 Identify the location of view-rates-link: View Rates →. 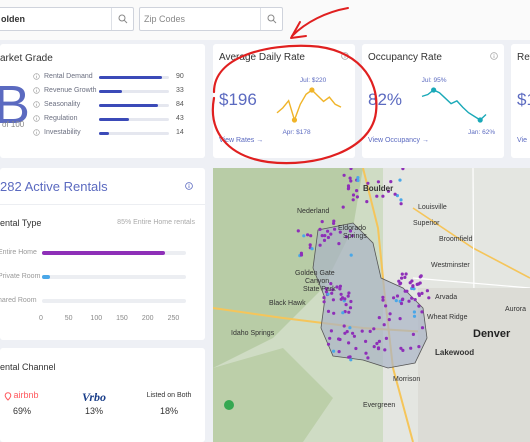
(241, 140).